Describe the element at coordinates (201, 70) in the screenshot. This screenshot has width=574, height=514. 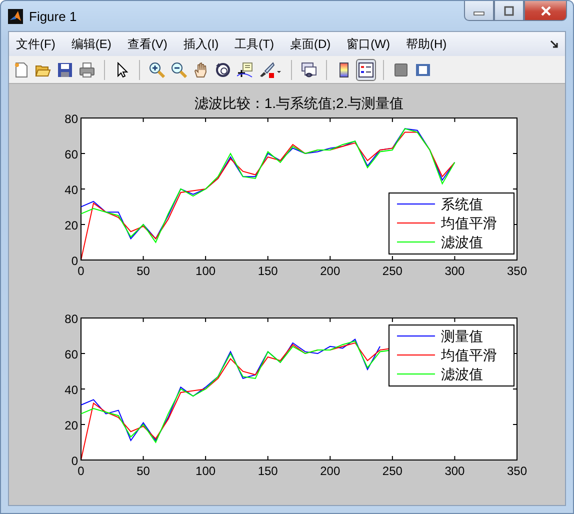
I see `hand-icon` at that location.